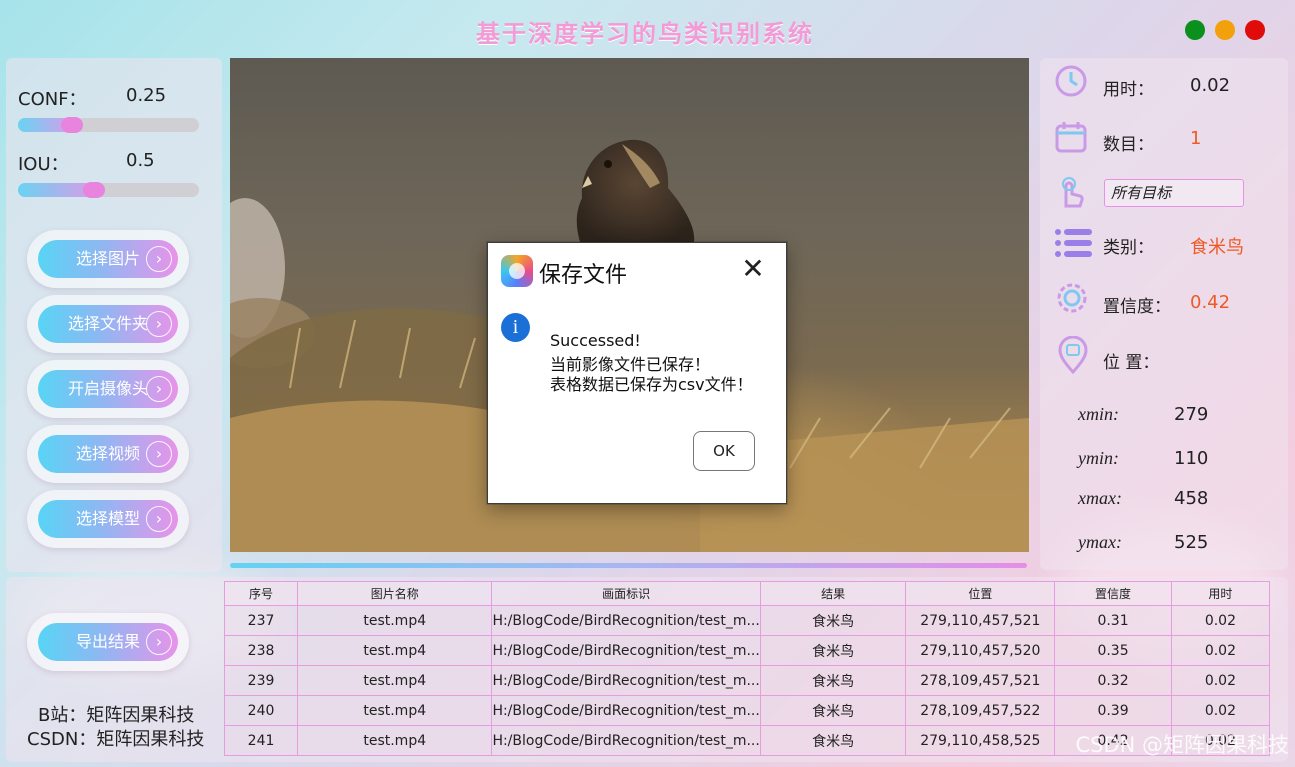 The image size is (1295, 767). I want to click on iou-slider-handle, so click(94, 190).